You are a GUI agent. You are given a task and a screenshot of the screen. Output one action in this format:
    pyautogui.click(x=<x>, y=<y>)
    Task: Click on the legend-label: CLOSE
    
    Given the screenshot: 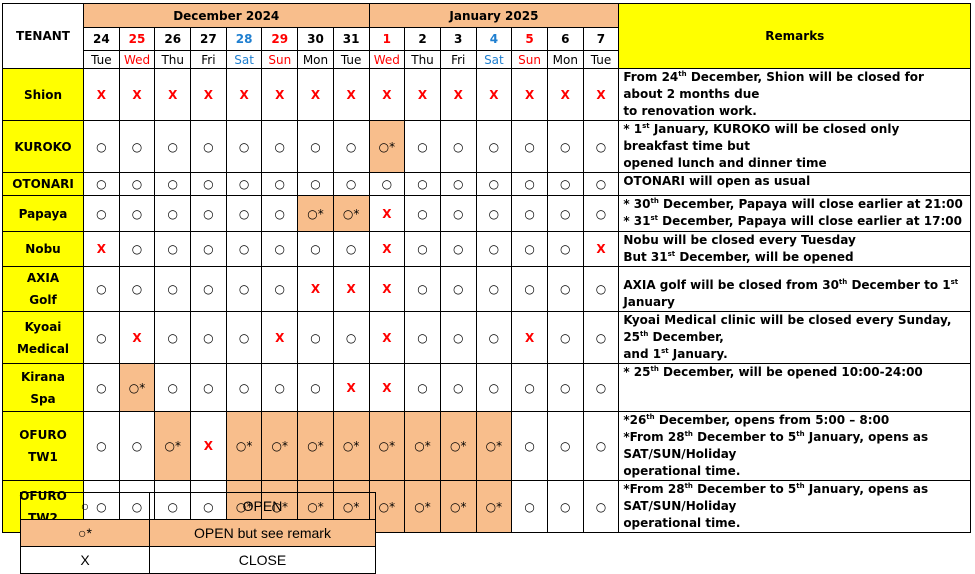 What is the action you would take?
    pyautogui.click(x=262, y=560)
    